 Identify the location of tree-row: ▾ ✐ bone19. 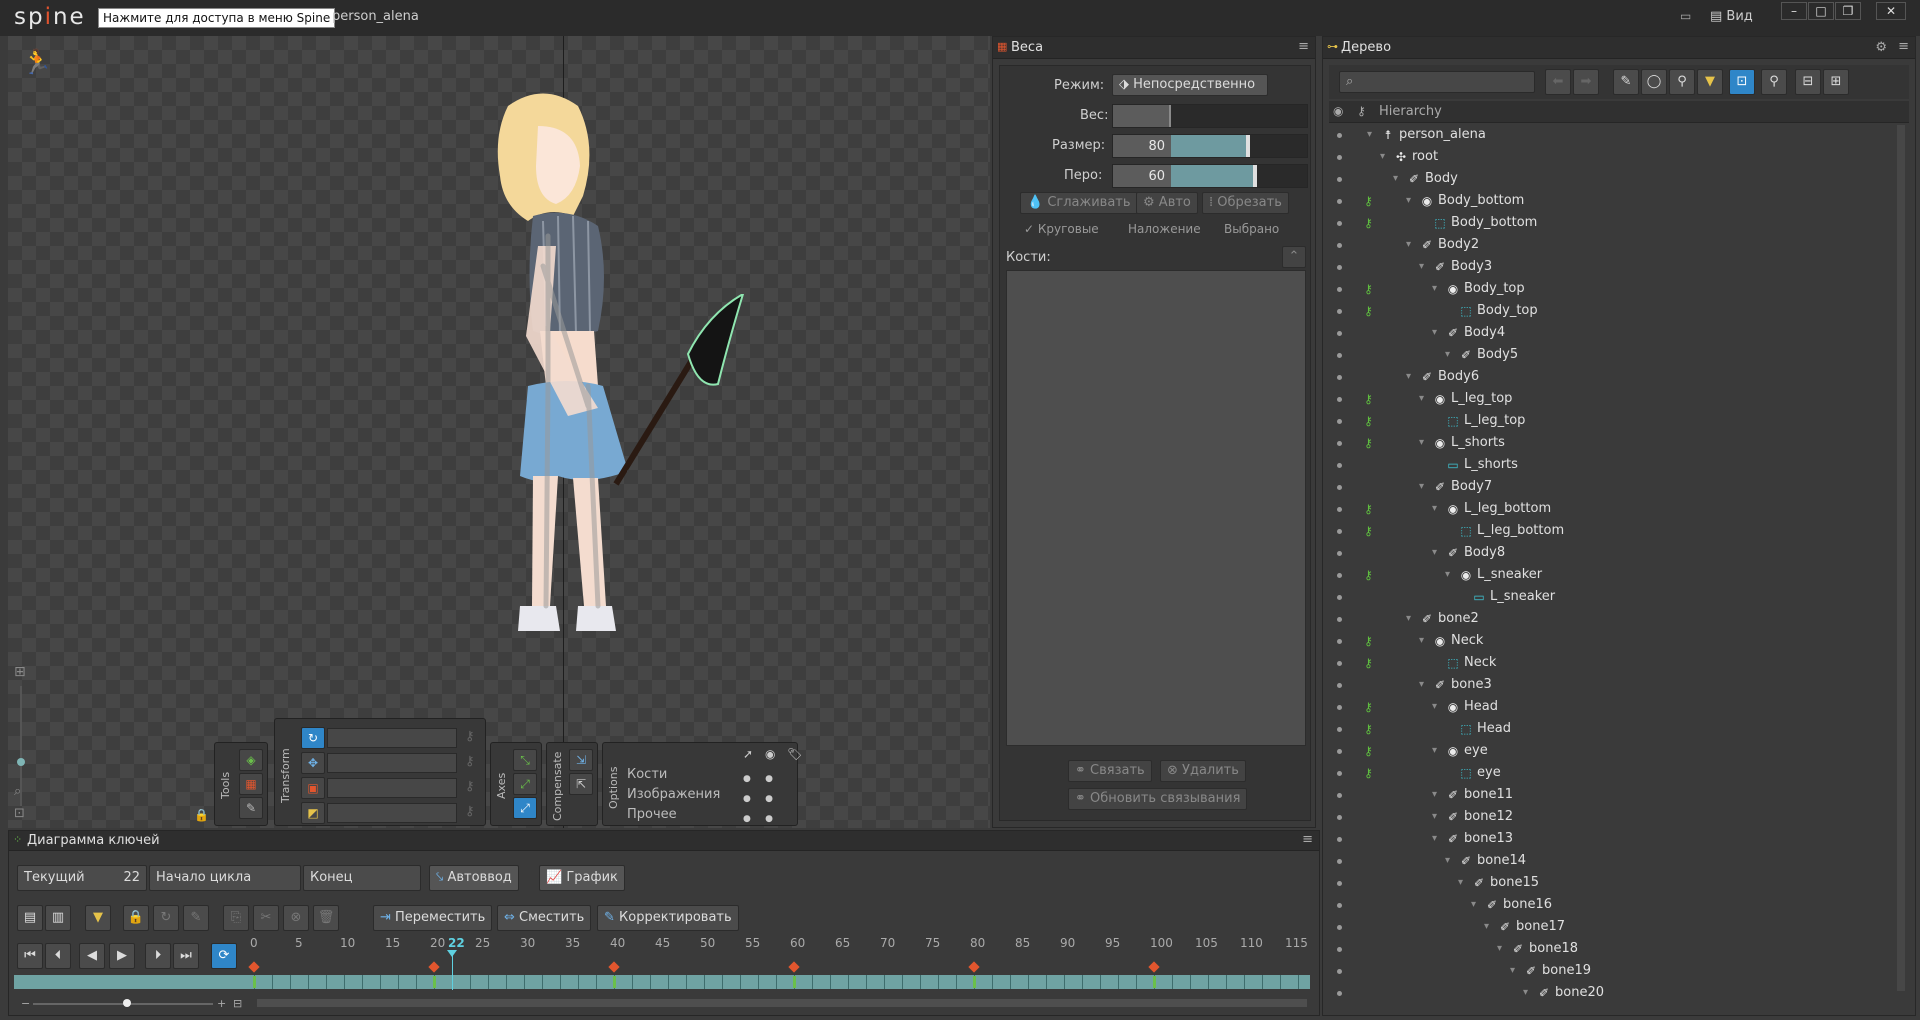
(1611, 971).